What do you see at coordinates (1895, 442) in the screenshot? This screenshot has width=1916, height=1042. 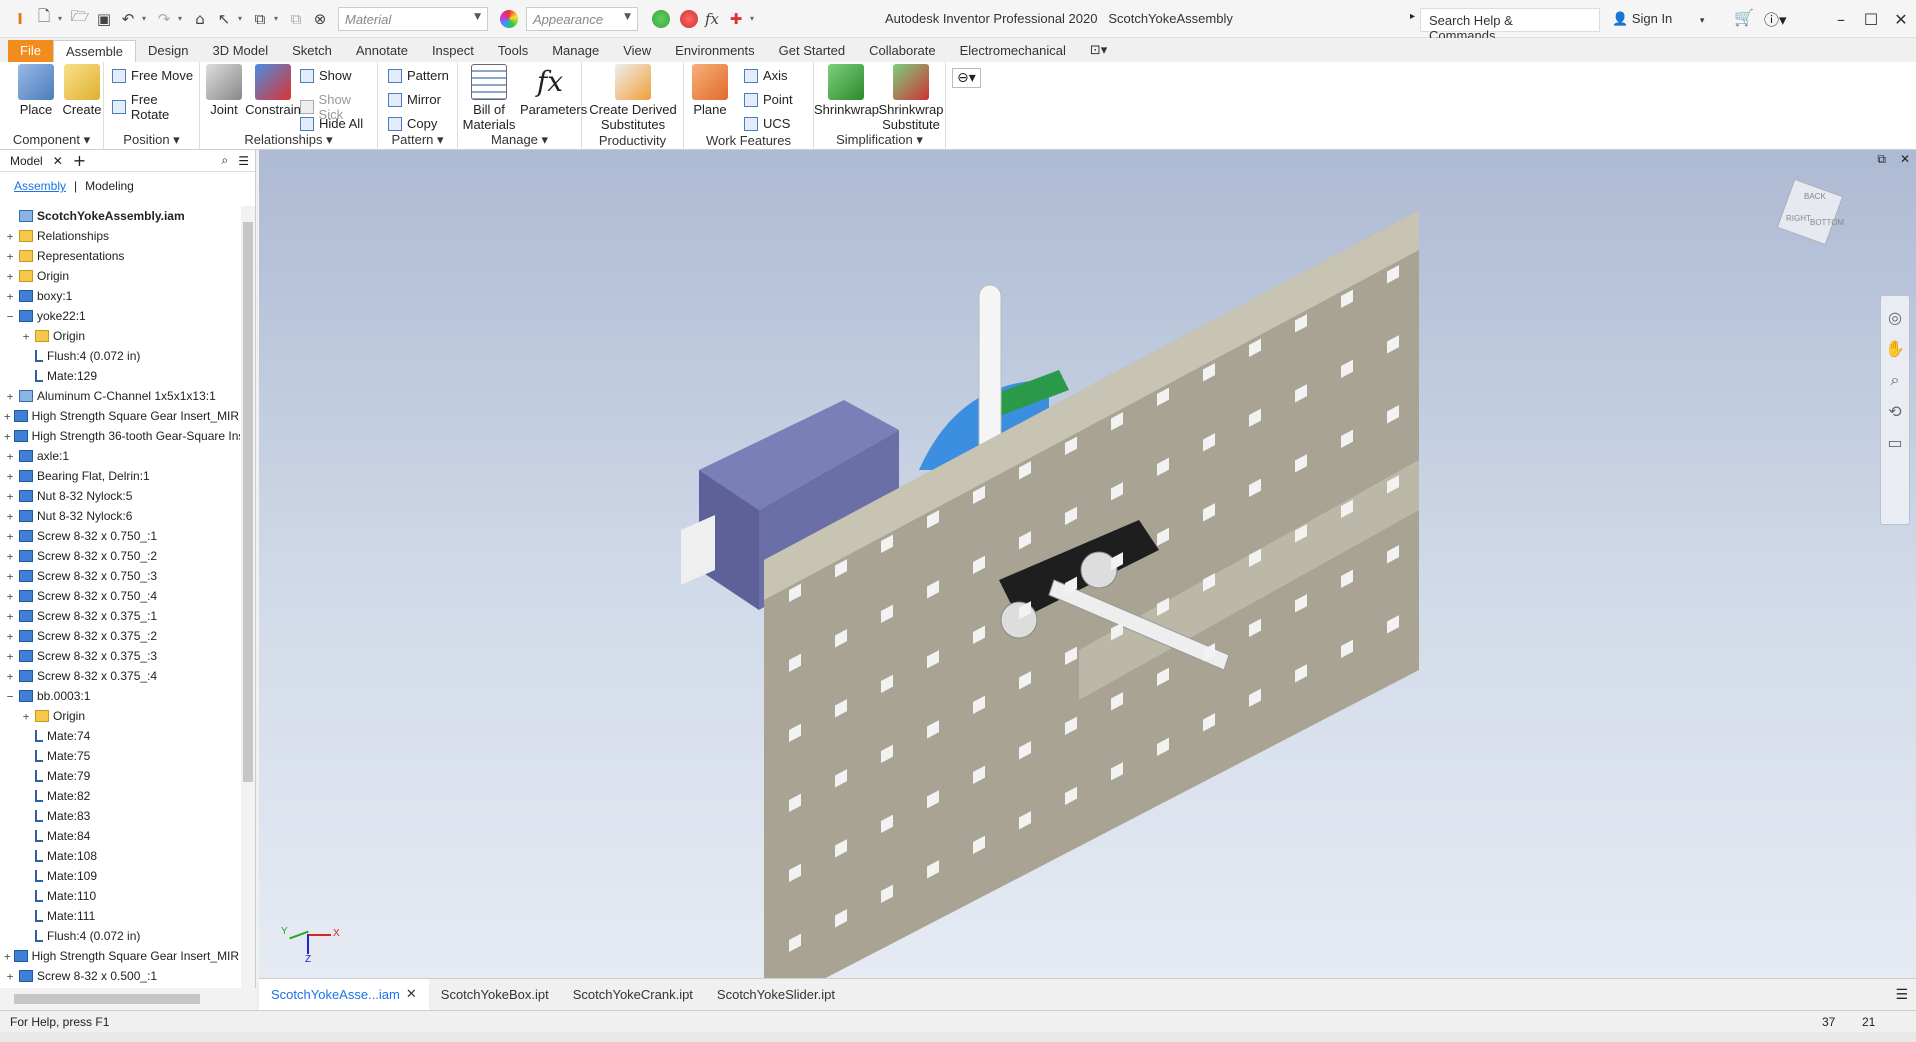 I see `look-at-icon: ▭` at bounding box center [1895, 442].